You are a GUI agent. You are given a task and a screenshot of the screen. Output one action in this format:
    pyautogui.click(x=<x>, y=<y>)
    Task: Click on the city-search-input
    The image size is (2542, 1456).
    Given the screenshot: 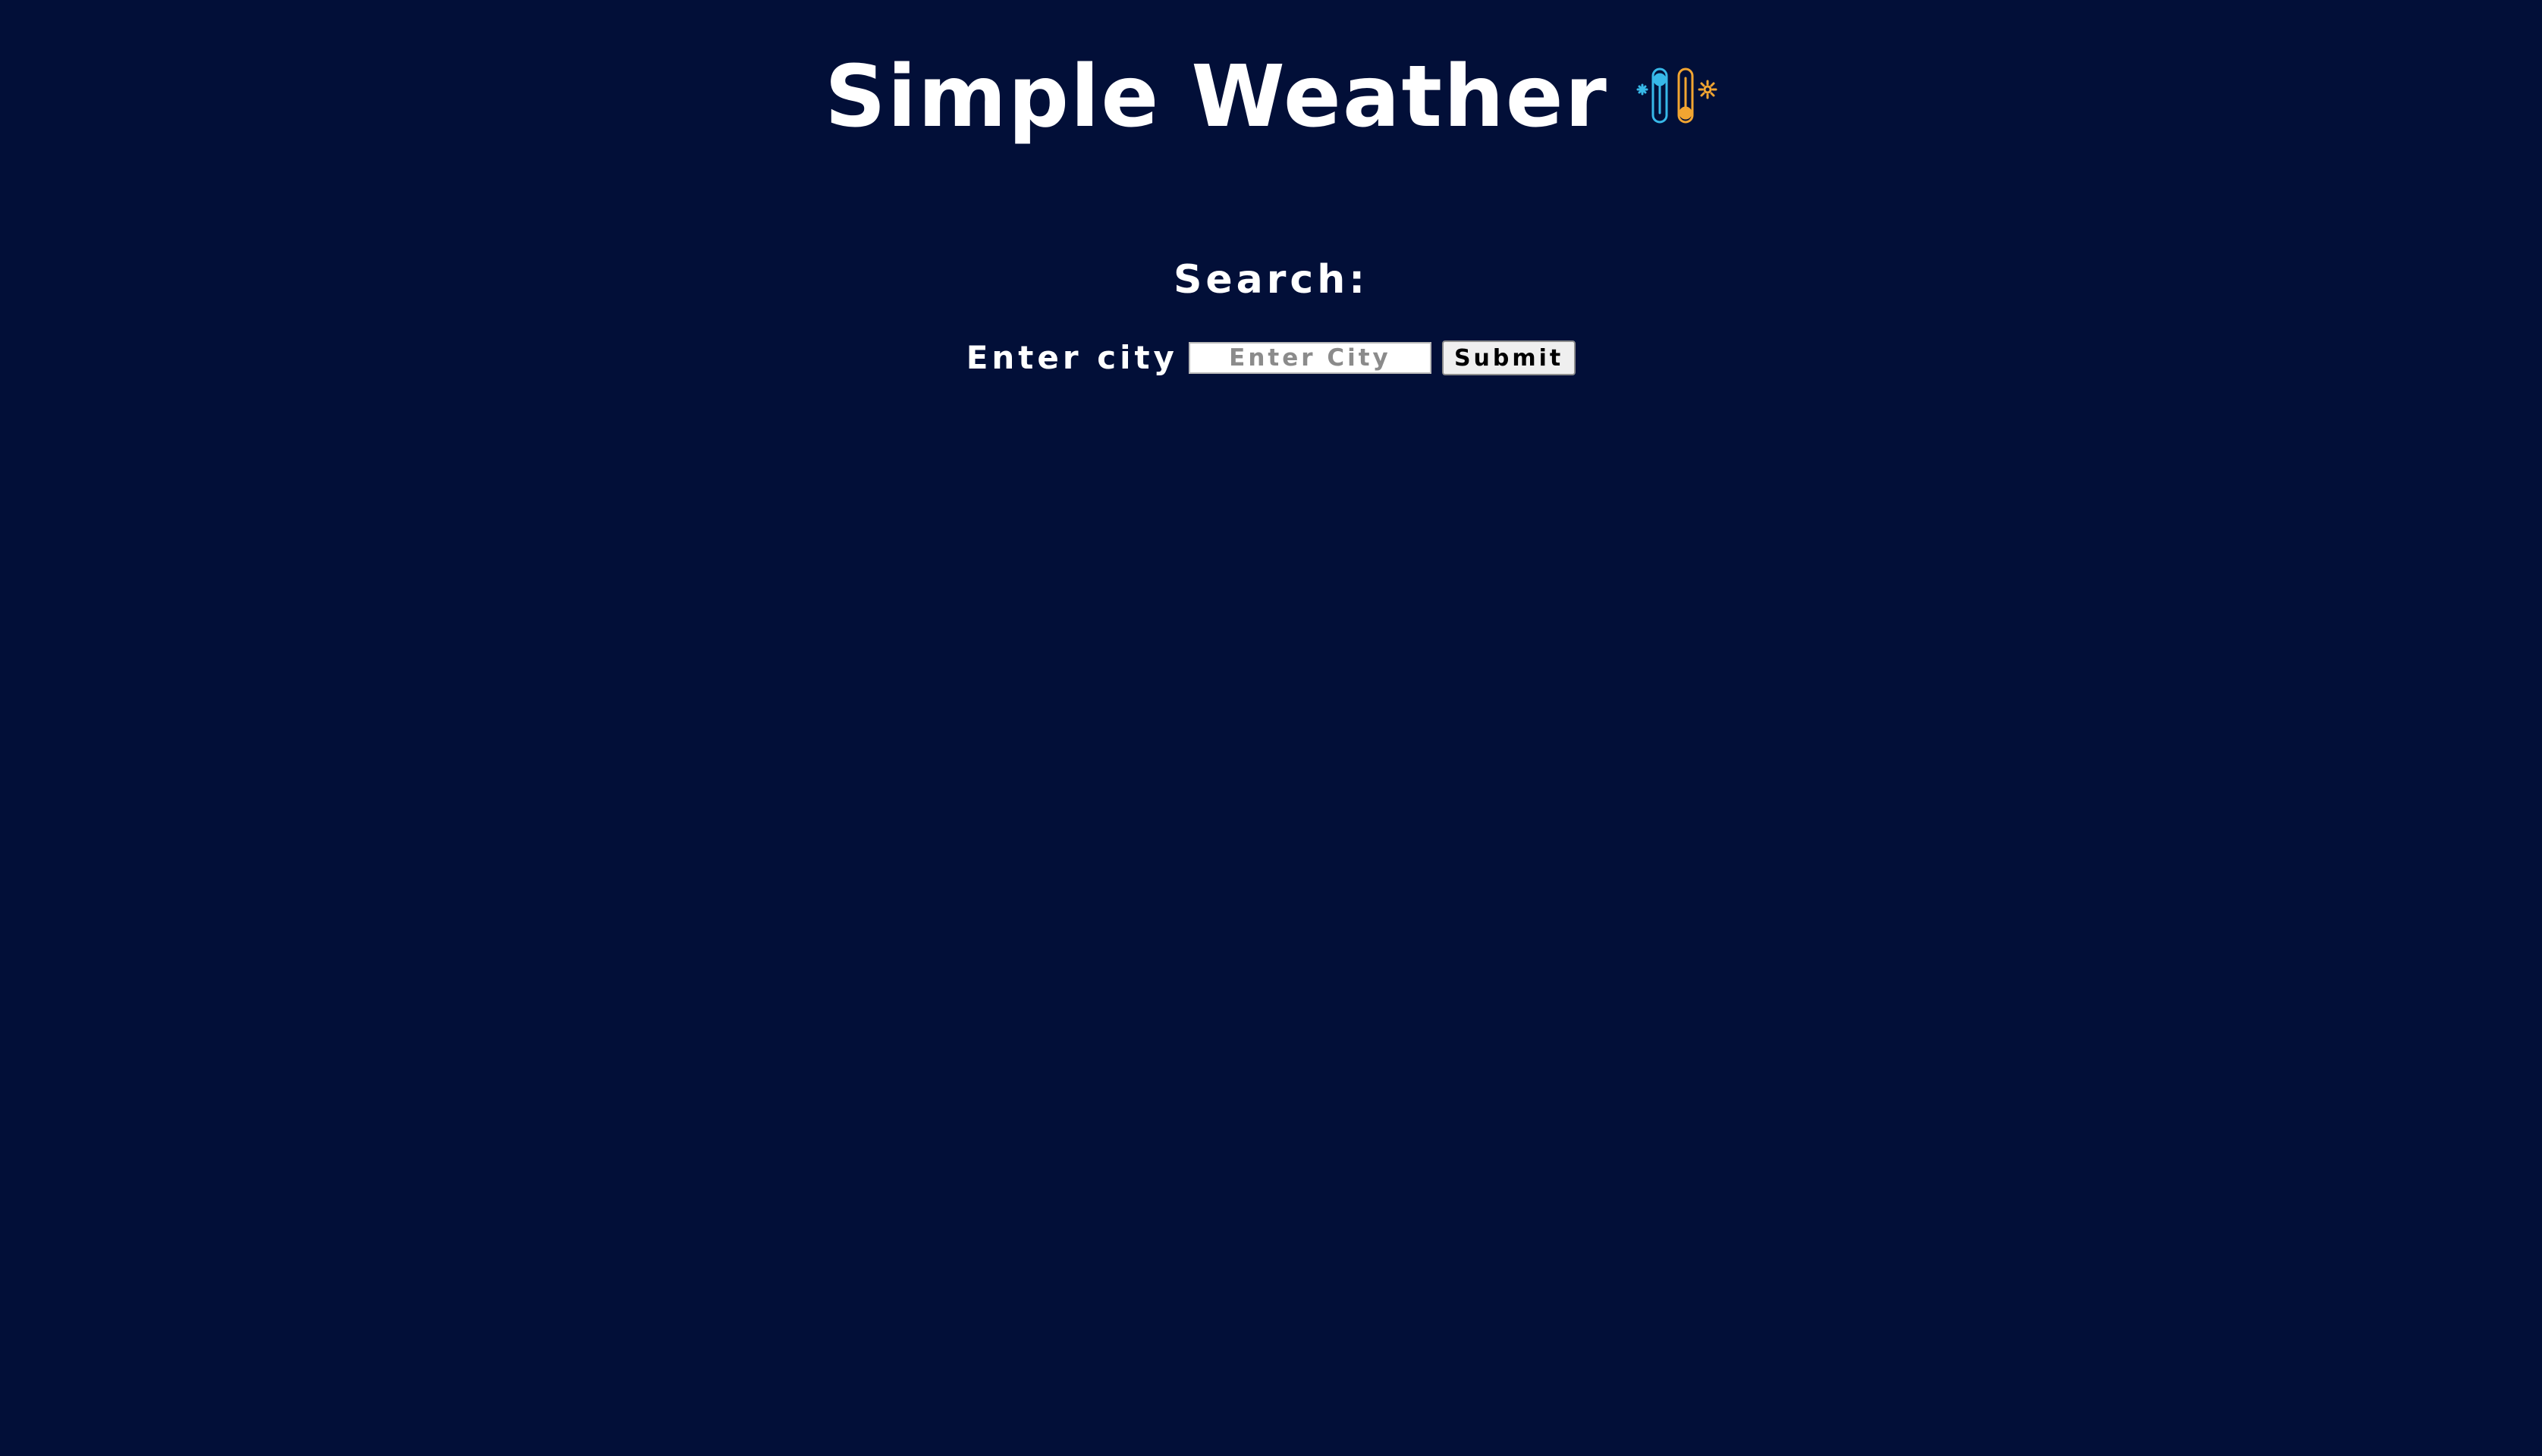 What is the action you would take?
    pyautogui.click(x=1309, y=358)
    